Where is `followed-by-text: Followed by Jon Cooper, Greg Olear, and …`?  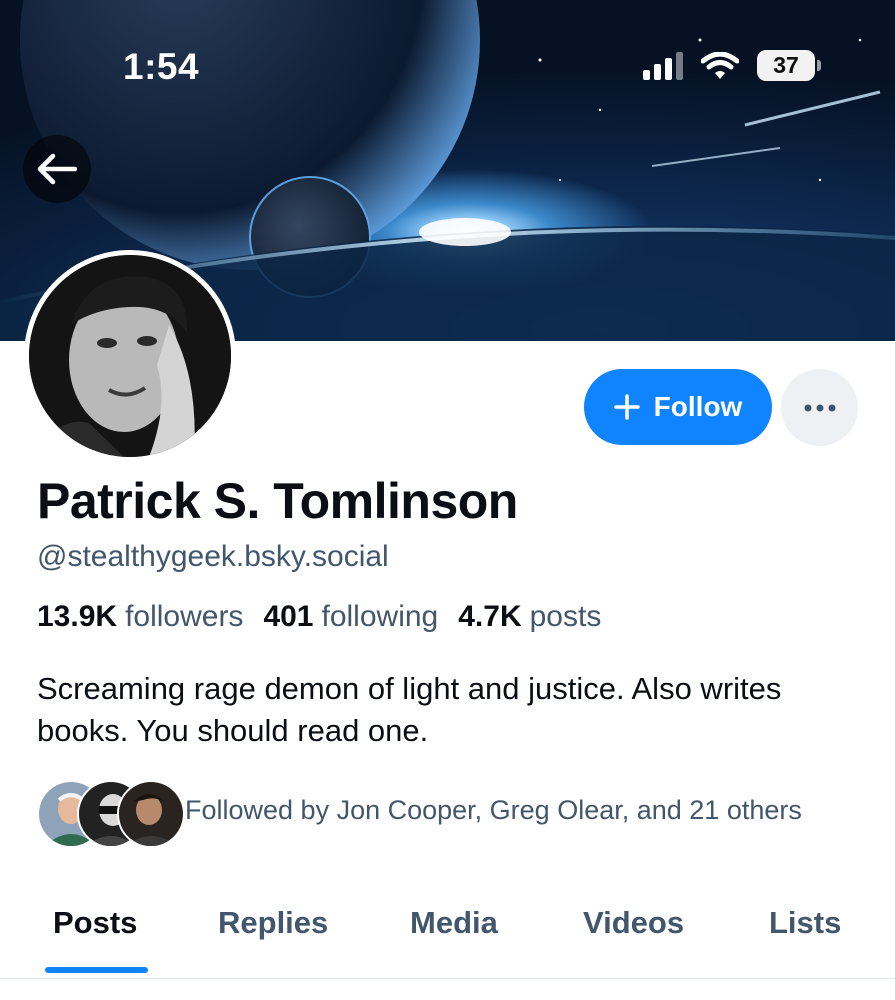 followed-by-text: Followed by Jon Cooper, Greg Olear, and … is located at coordinates (493, 810).